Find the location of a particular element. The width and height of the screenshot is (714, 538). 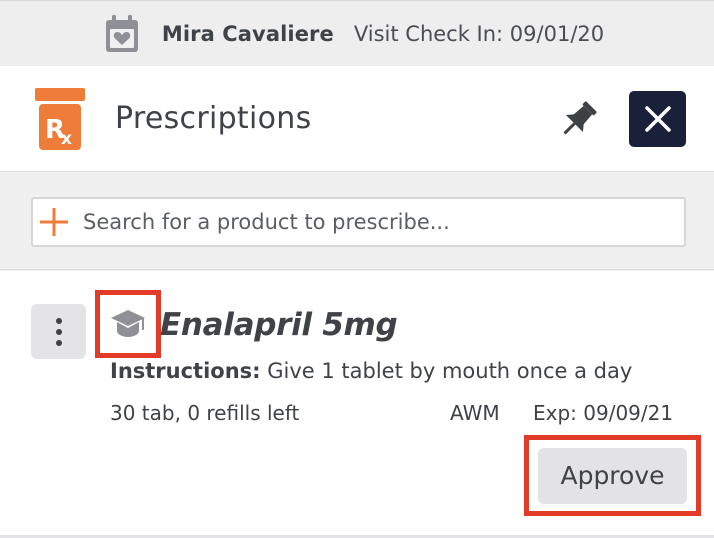

visit-check-in: Visit Check In: 09/01/20 is located at coordinates (479, 33).